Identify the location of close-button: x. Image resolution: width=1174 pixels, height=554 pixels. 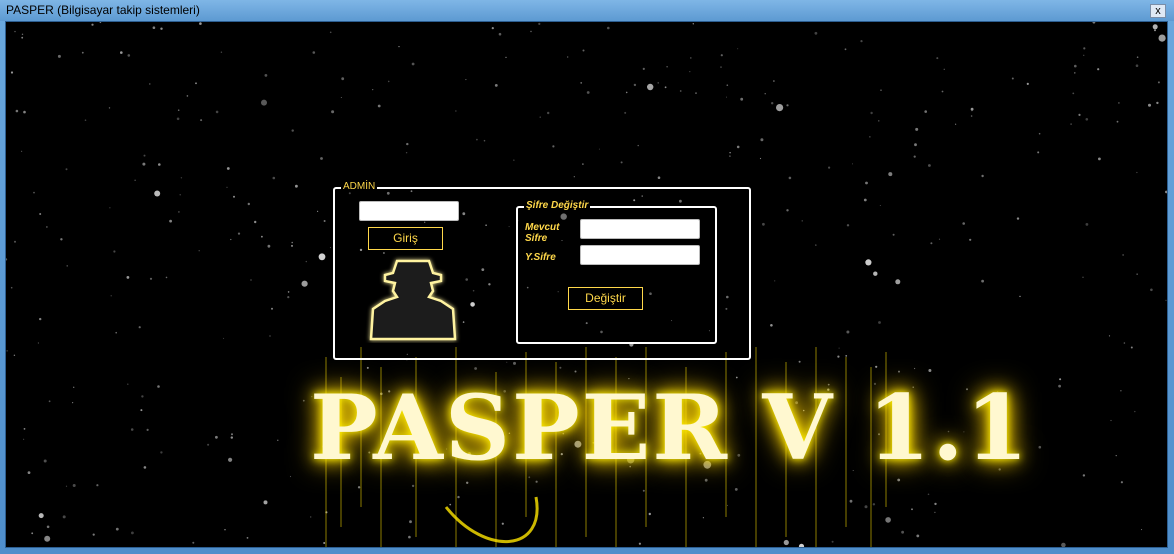
(1158, 11).